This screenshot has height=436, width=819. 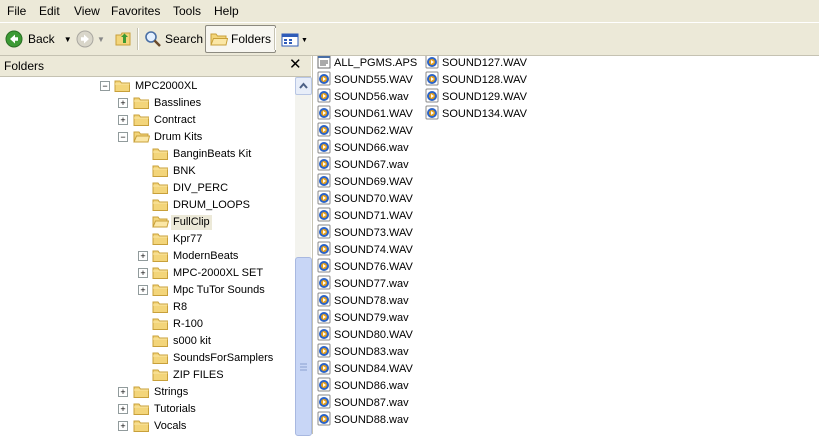 I want to click on program-file-icon, so click(x=324, y=64).